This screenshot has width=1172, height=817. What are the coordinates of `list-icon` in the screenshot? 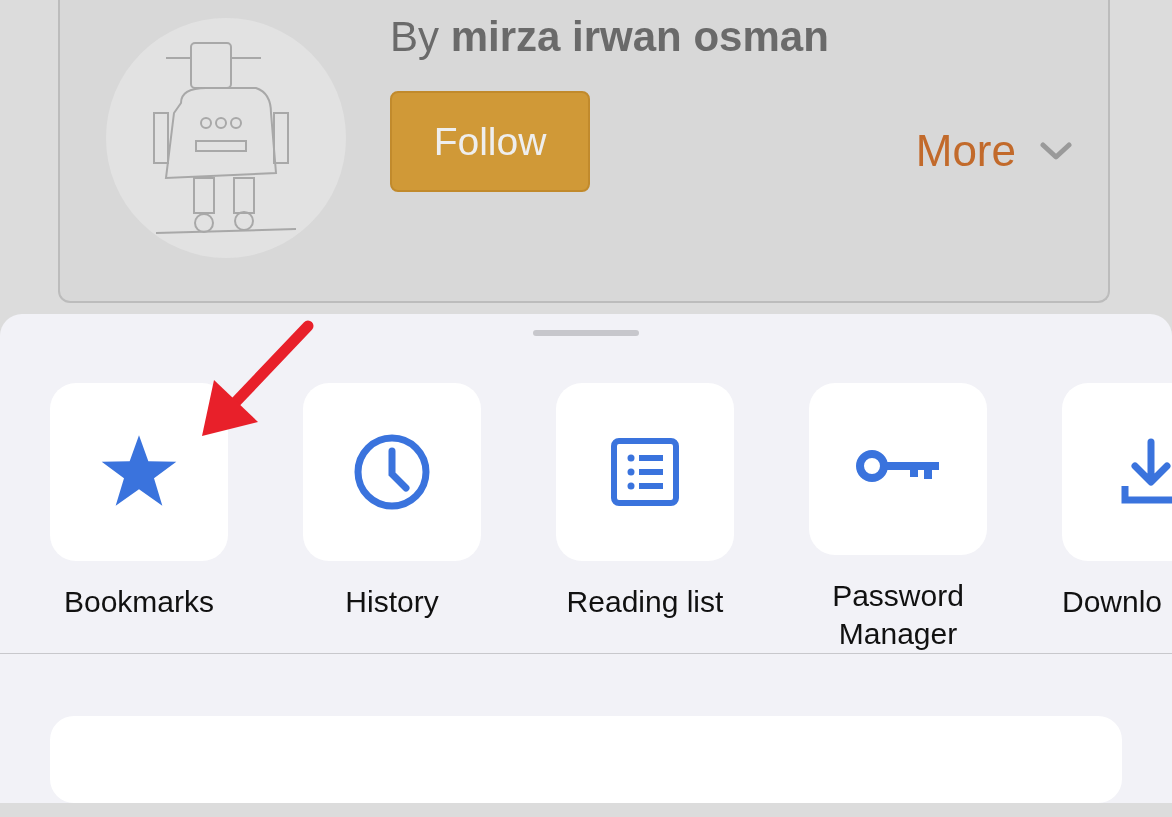 It's located at (645, 472).